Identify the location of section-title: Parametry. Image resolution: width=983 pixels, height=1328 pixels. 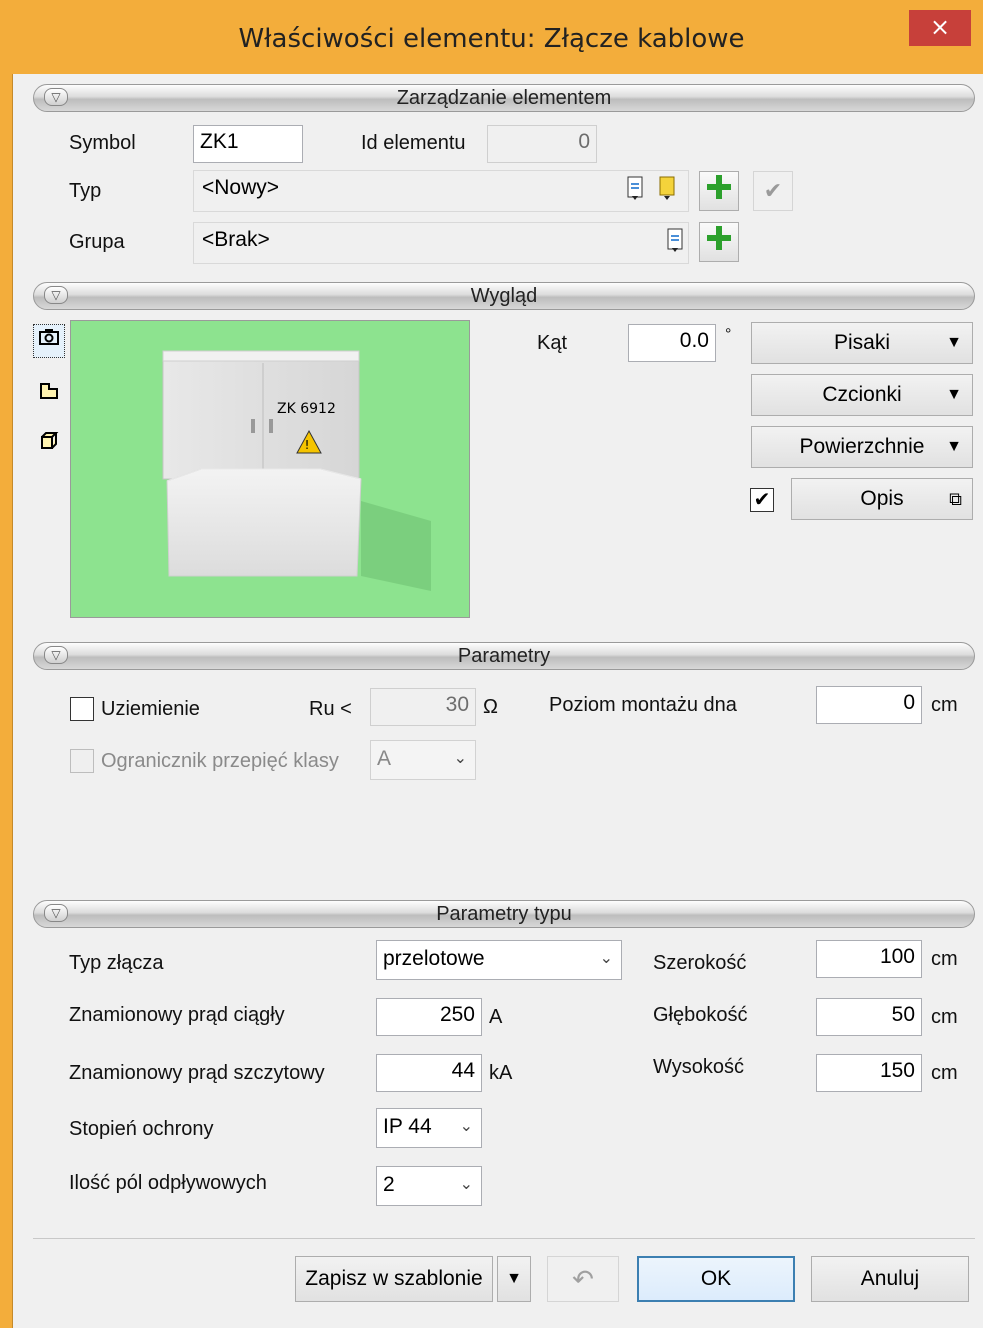
(504, 656).